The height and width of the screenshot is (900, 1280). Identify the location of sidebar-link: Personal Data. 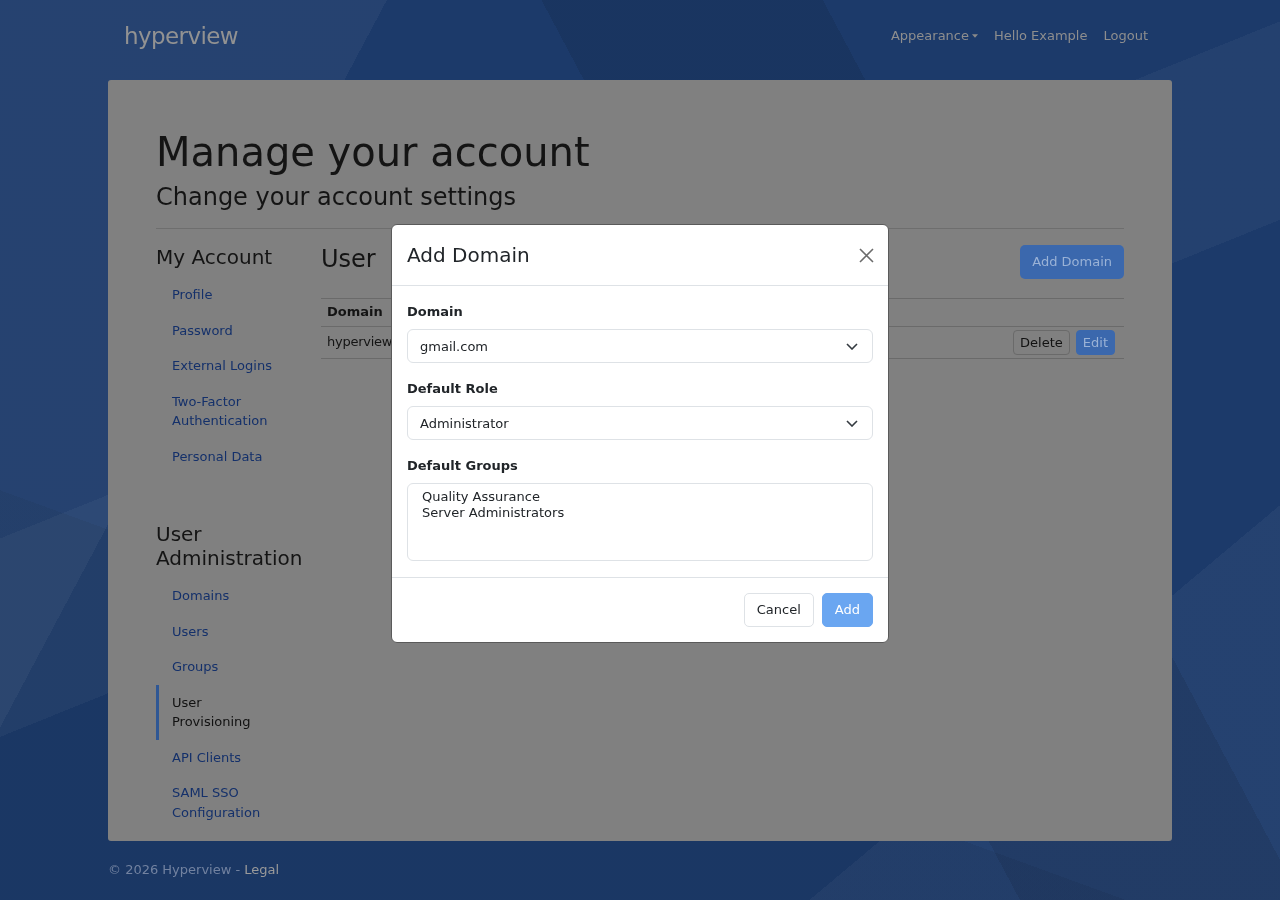
(230, 456).